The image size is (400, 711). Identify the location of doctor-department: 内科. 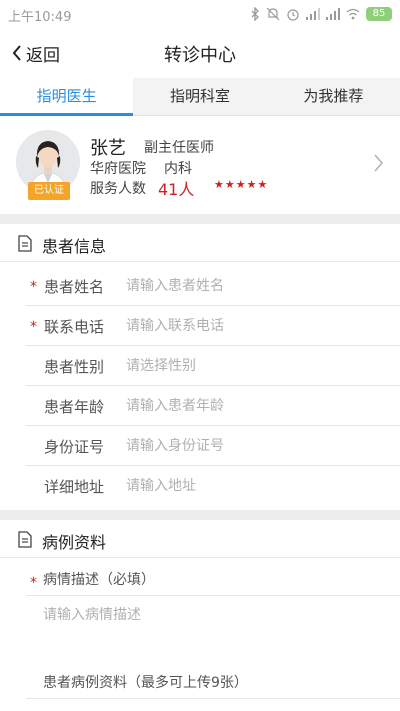
(178, 169).